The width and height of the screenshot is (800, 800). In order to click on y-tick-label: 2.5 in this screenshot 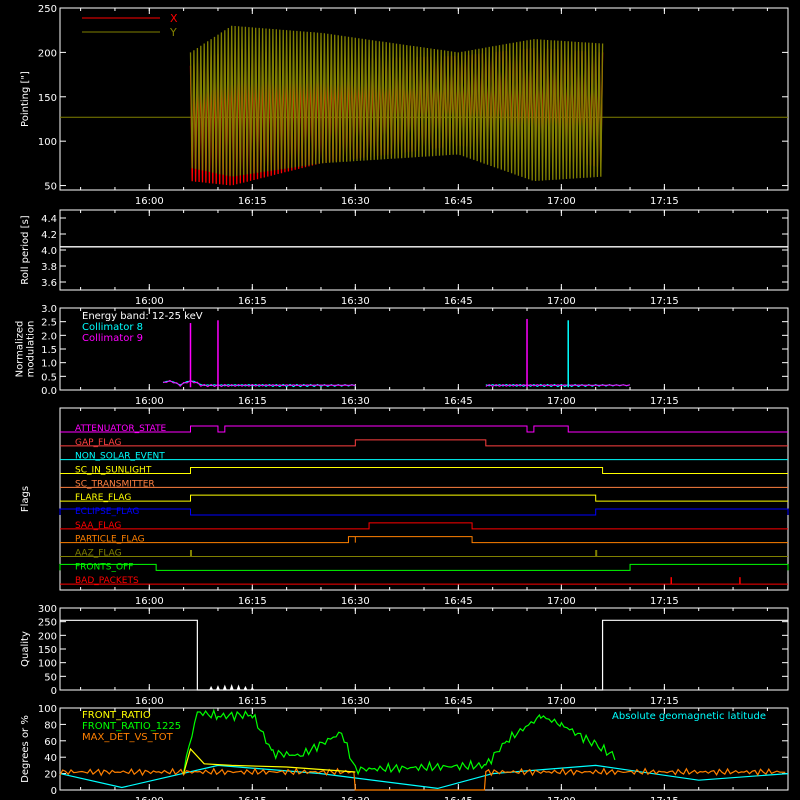, I will do `click(49, 323)`.